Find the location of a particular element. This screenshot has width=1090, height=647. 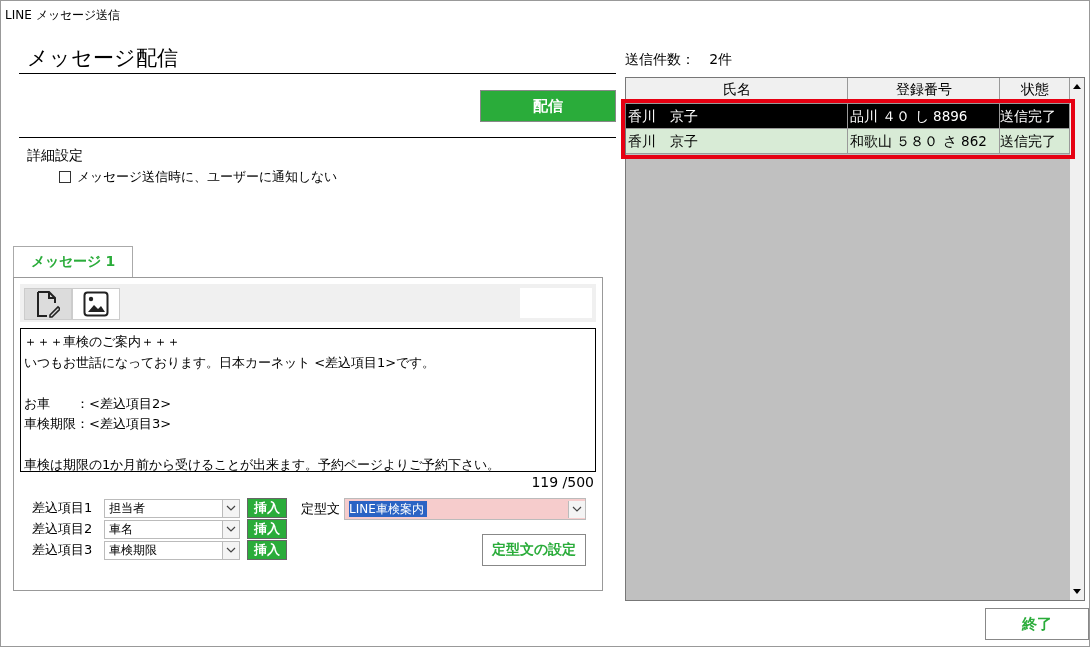

table-row: 香川 京子 品川 ４０ し 8896 送信完了 is located at coordinates (848, 116).